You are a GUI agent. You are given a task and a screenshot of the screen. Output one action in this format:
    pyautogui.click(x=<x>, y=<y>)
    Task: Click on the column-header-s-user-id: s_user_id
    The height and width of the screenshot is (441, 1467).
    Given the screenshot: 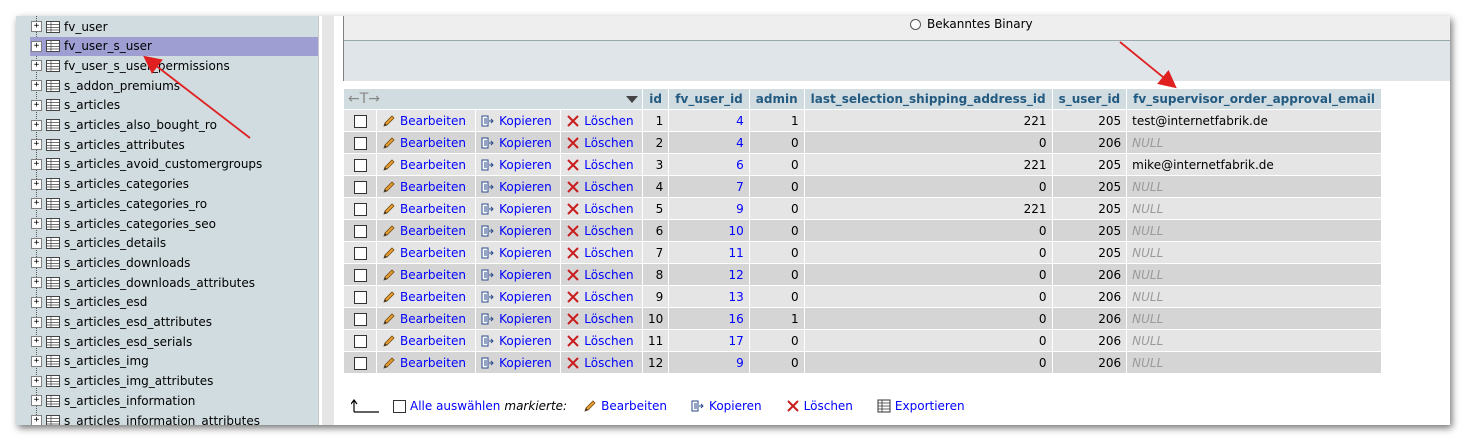 What is the action you would take?
    pyautogui.click(x=1089, y=99)
    